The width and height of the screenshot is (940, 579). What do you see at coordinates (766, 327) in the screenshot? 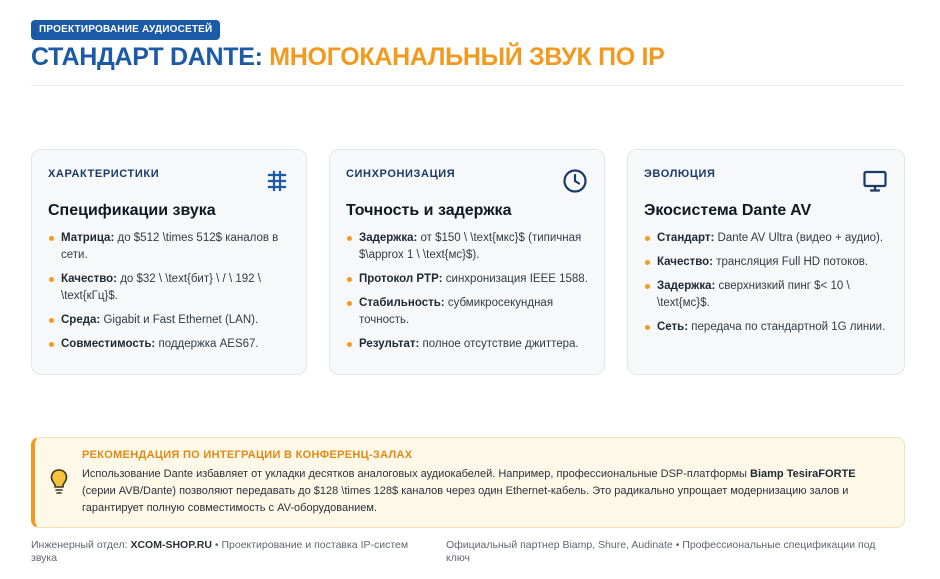
I see `list-item: Сеть: передача по стандартной 1G линии.` at bounding box center [766, 327].